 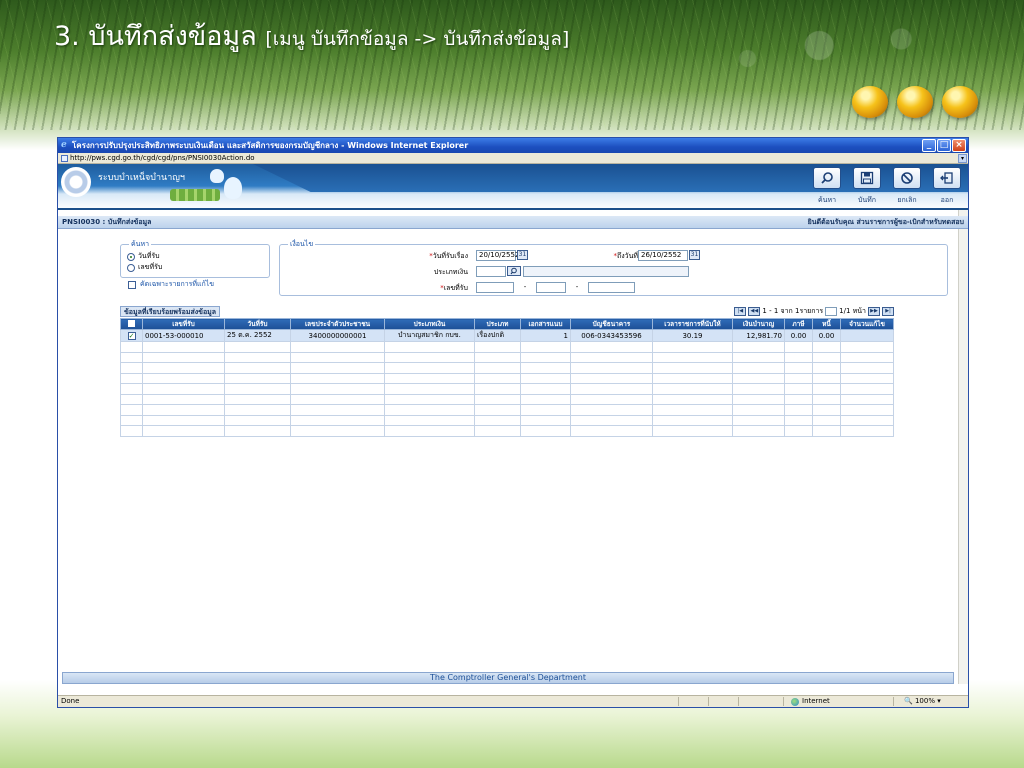 I want to click on page-number-input, so click(x=831, y=311).